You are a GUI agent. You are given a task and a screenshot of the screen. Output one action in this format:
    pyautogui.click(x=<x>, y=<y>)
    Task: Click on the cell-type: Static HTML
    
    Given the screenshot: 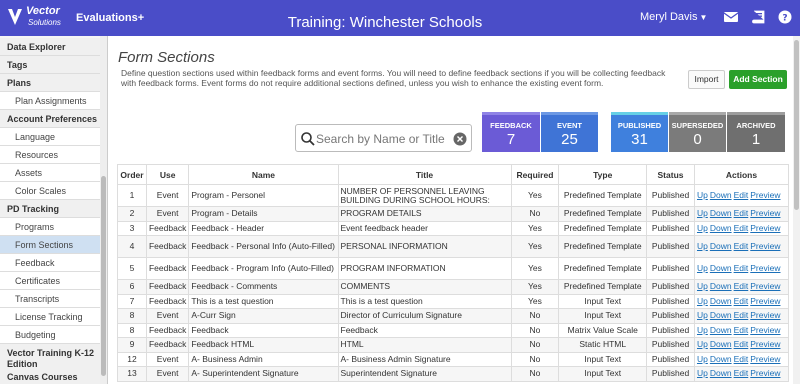 What is the action you would take?
    pyautogui.click(x=603, y=345)
    